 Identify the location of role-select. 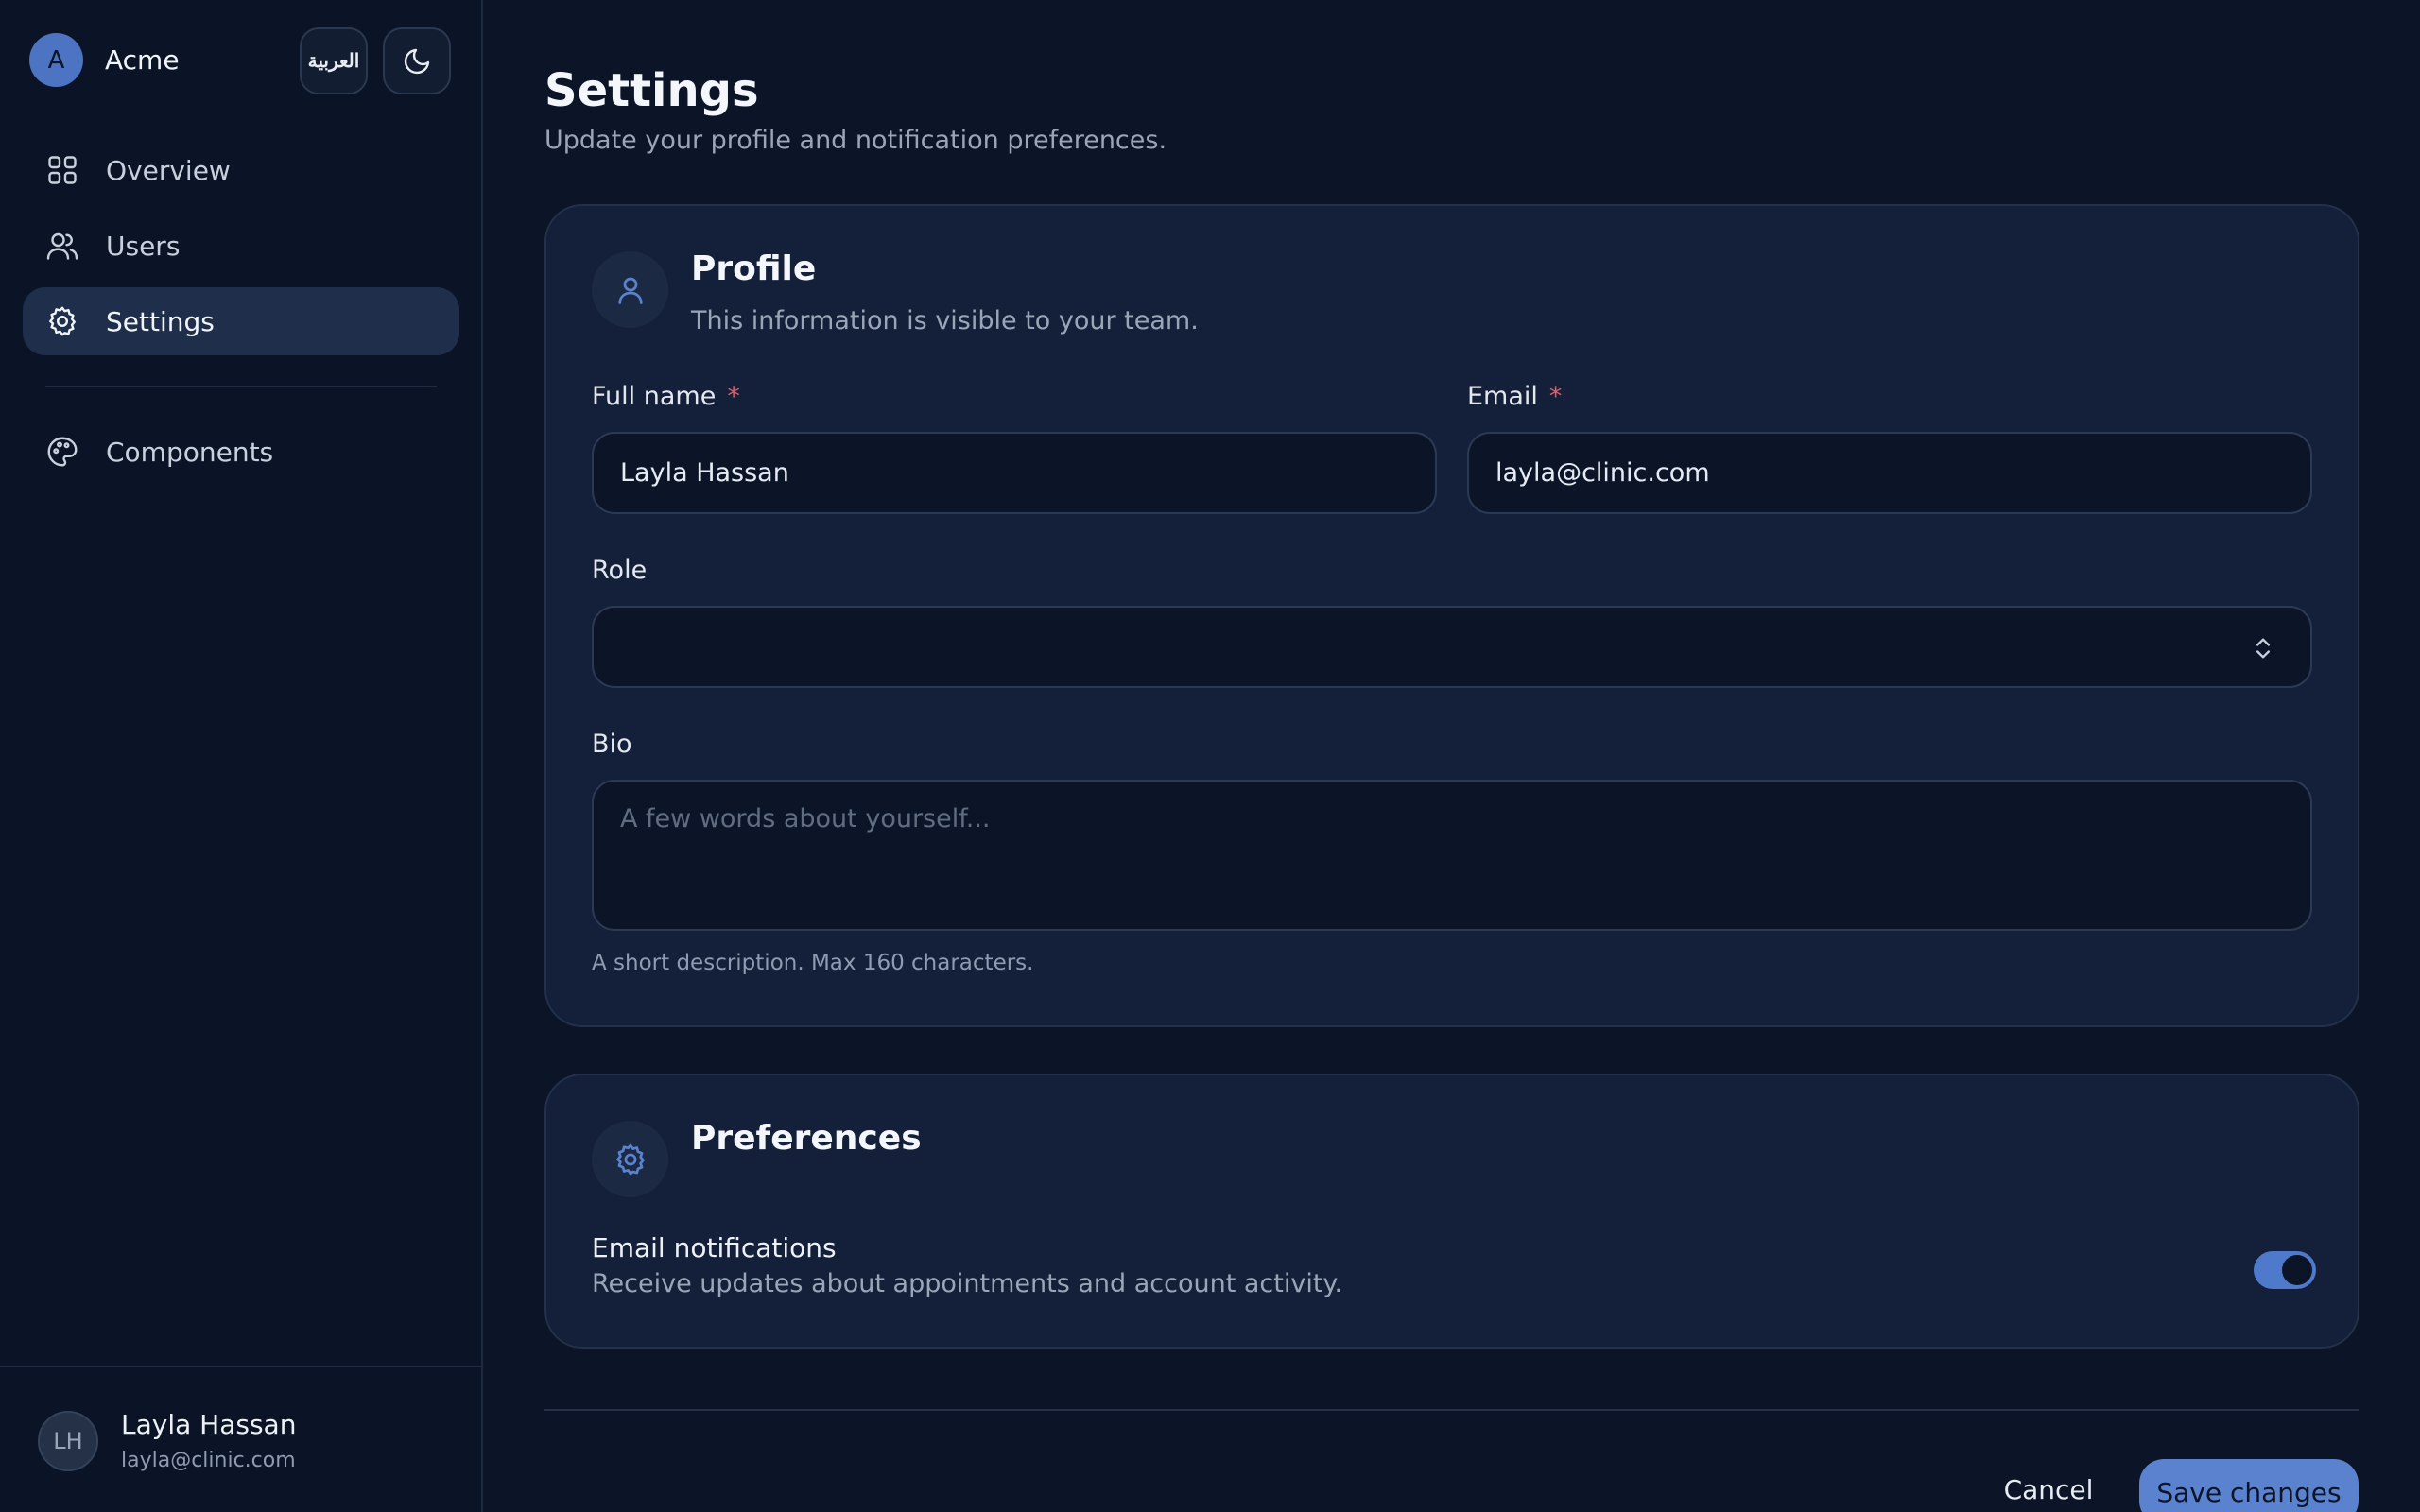
(1452, 647).